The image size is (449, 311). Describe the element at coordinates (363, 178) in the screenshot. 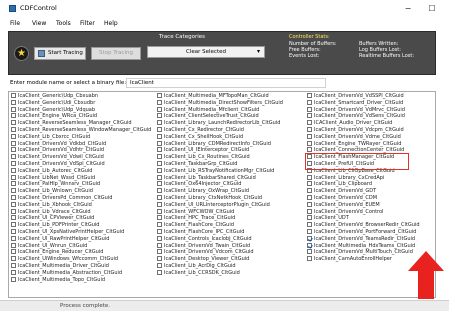

I see `module-list-item: IcaClient_Library_CxCredApi` at that location.